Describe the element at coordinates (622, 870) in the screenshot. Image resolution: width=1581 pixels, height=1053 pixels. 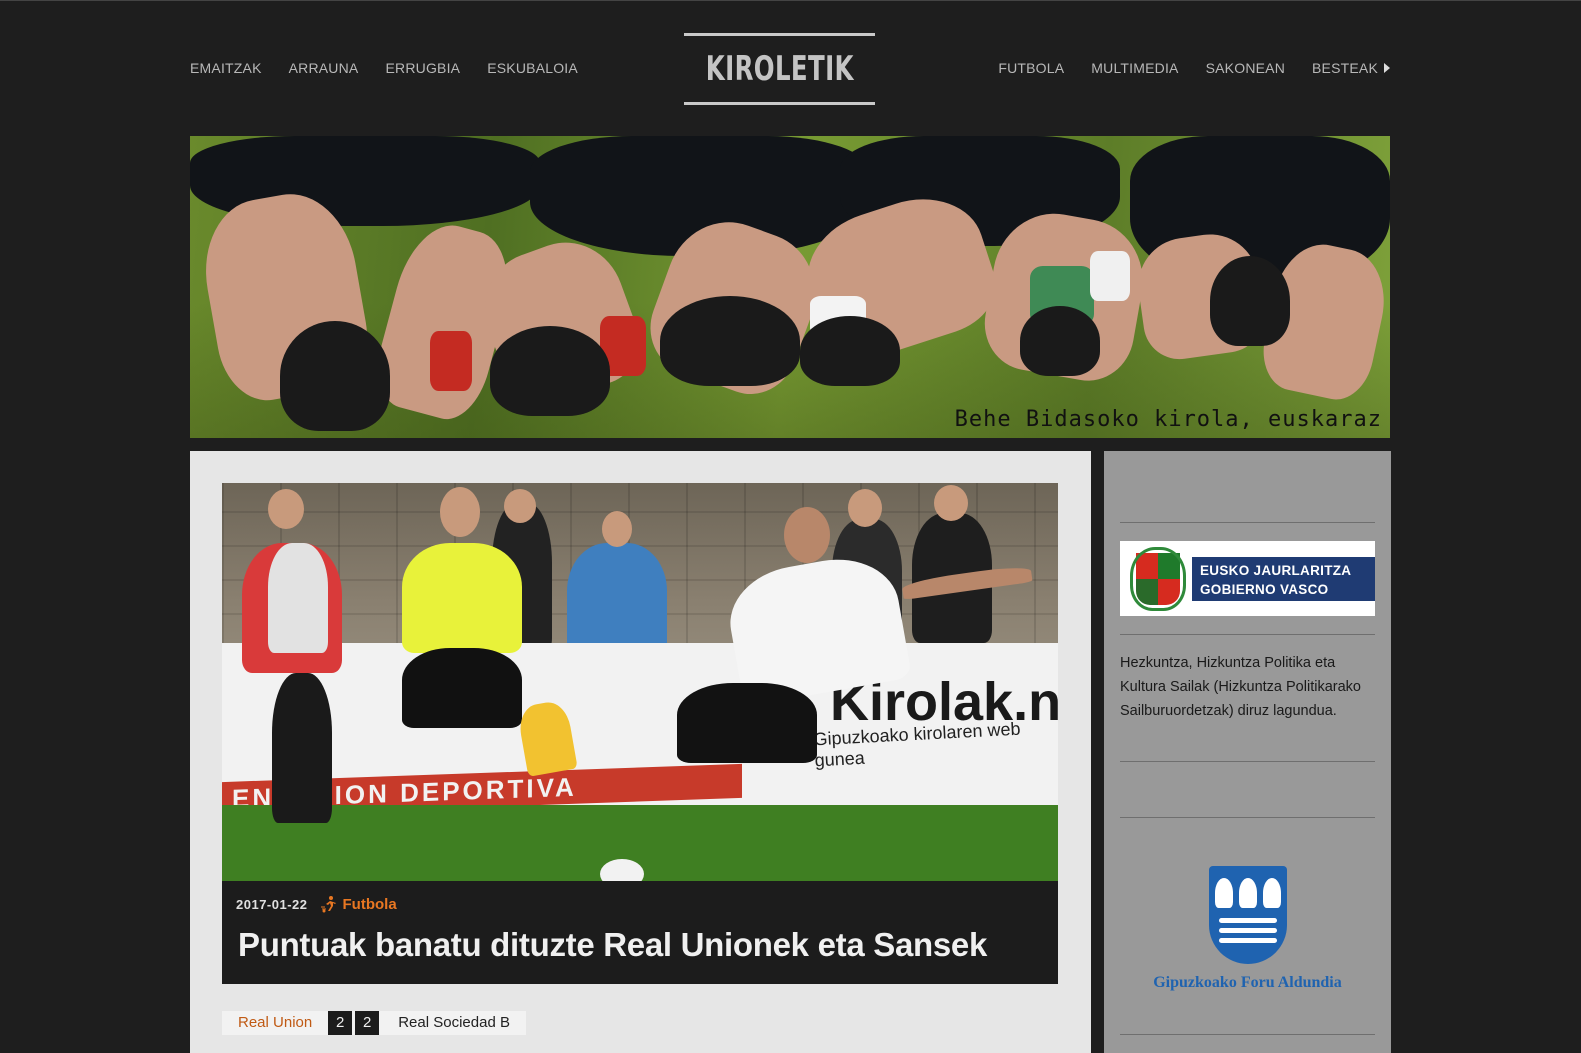
I see `football-ball` at that location.